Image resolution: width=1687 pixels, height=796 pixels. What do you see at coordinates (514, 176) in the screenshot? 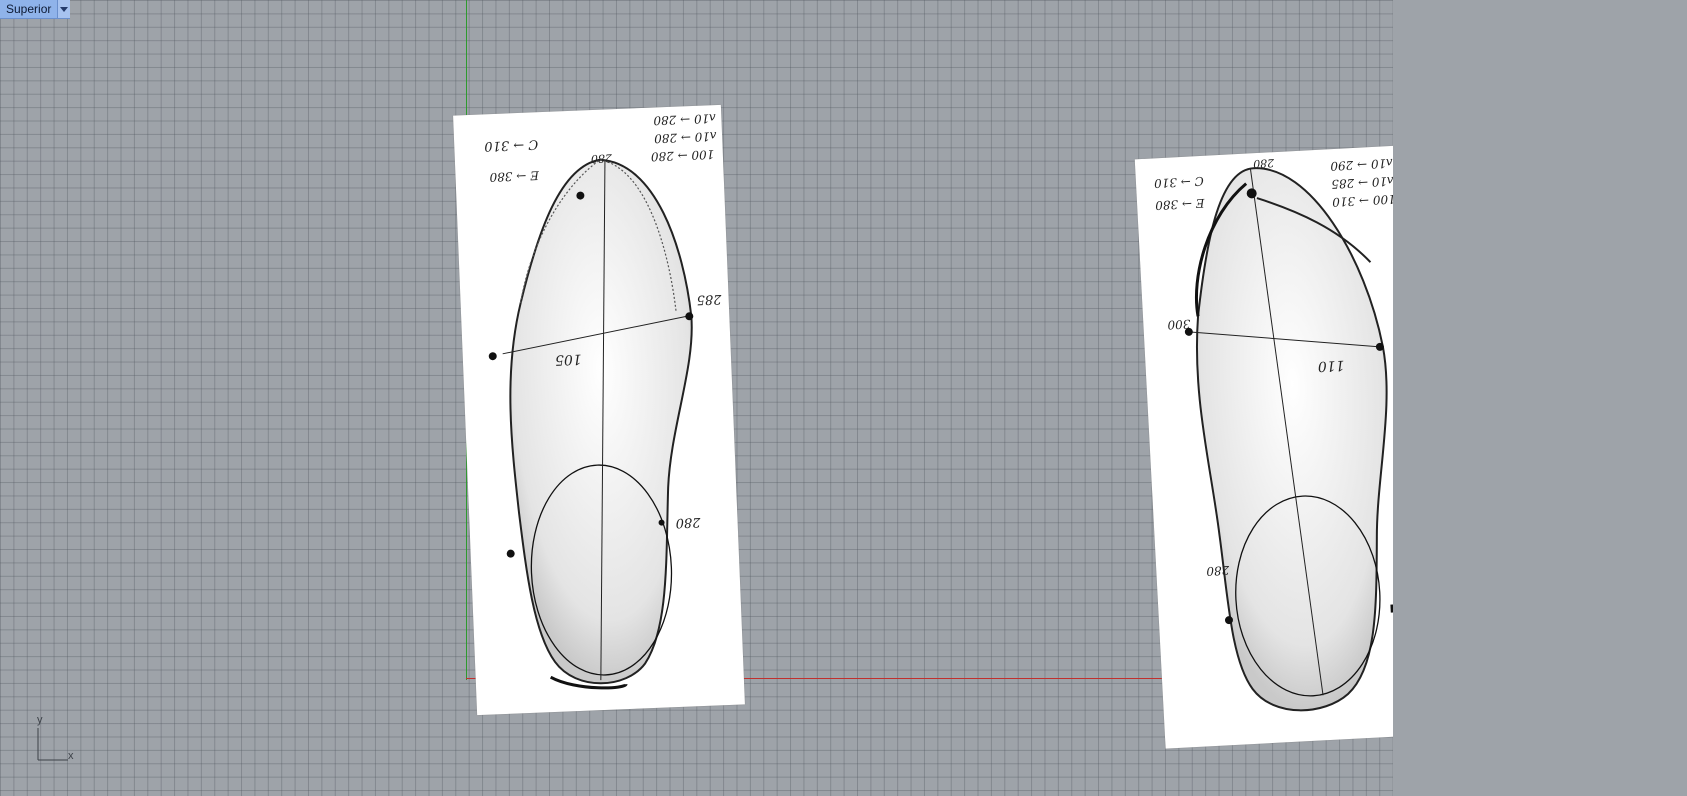
I see `left-note-5: E → 380` at bounding box center [514, 176].